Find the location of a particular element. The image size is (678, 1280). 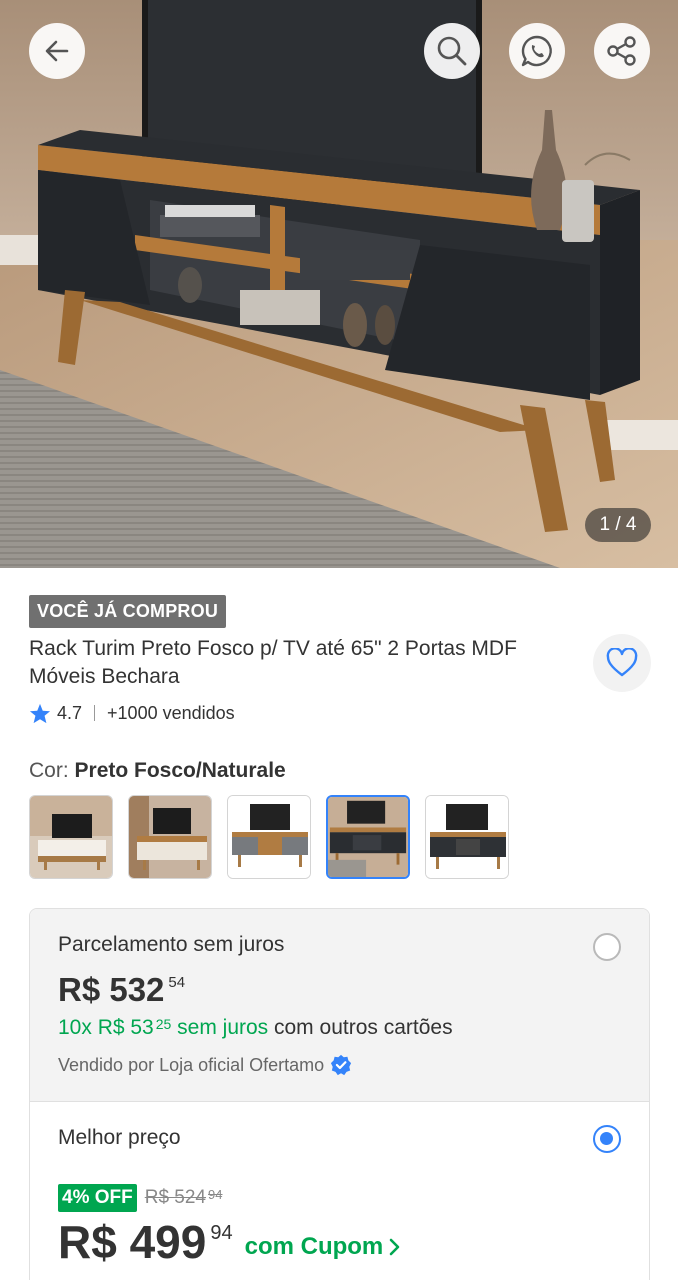

verified-icon is located at coordinates (341, 1065).